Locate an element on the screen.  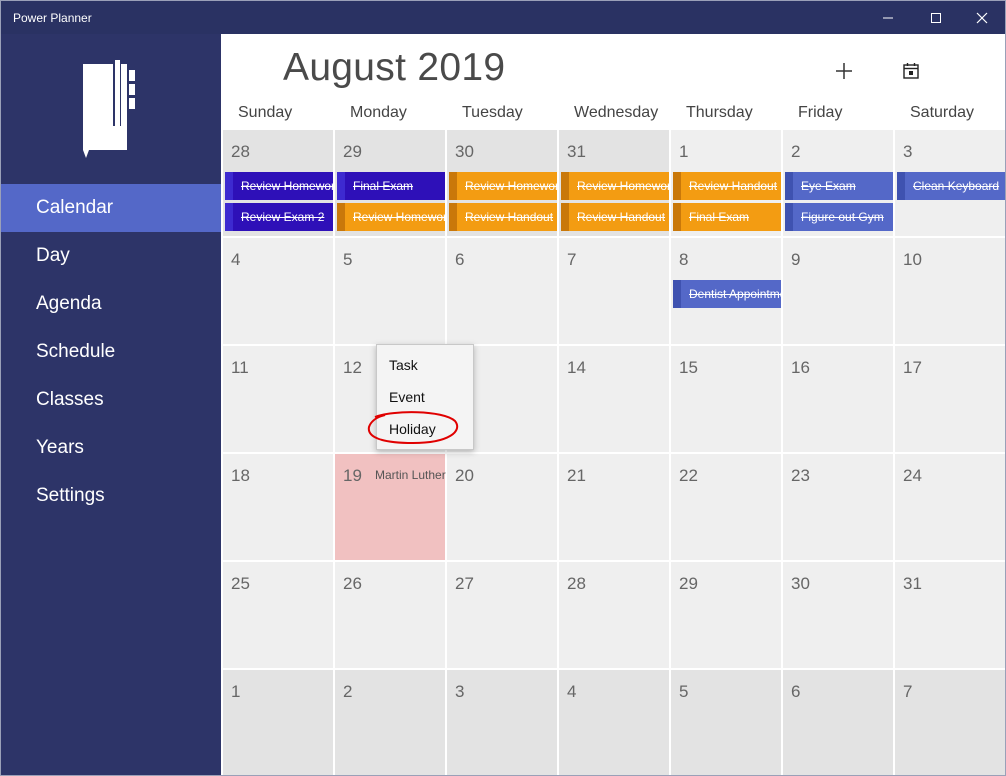
day-cell: 29 is located at coordinates (726, 615).